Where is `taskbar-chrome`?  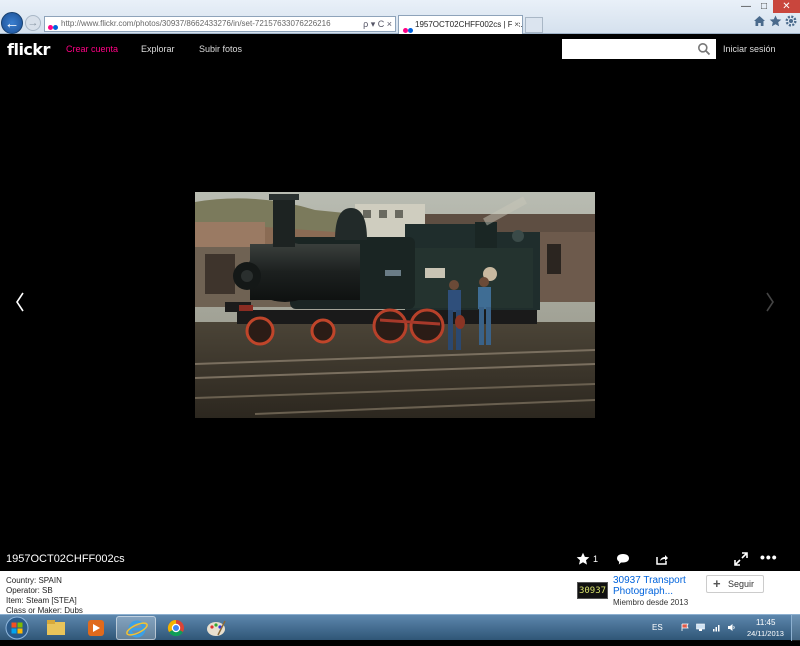 taskbar-chrome is located at coordinates (176, 628).